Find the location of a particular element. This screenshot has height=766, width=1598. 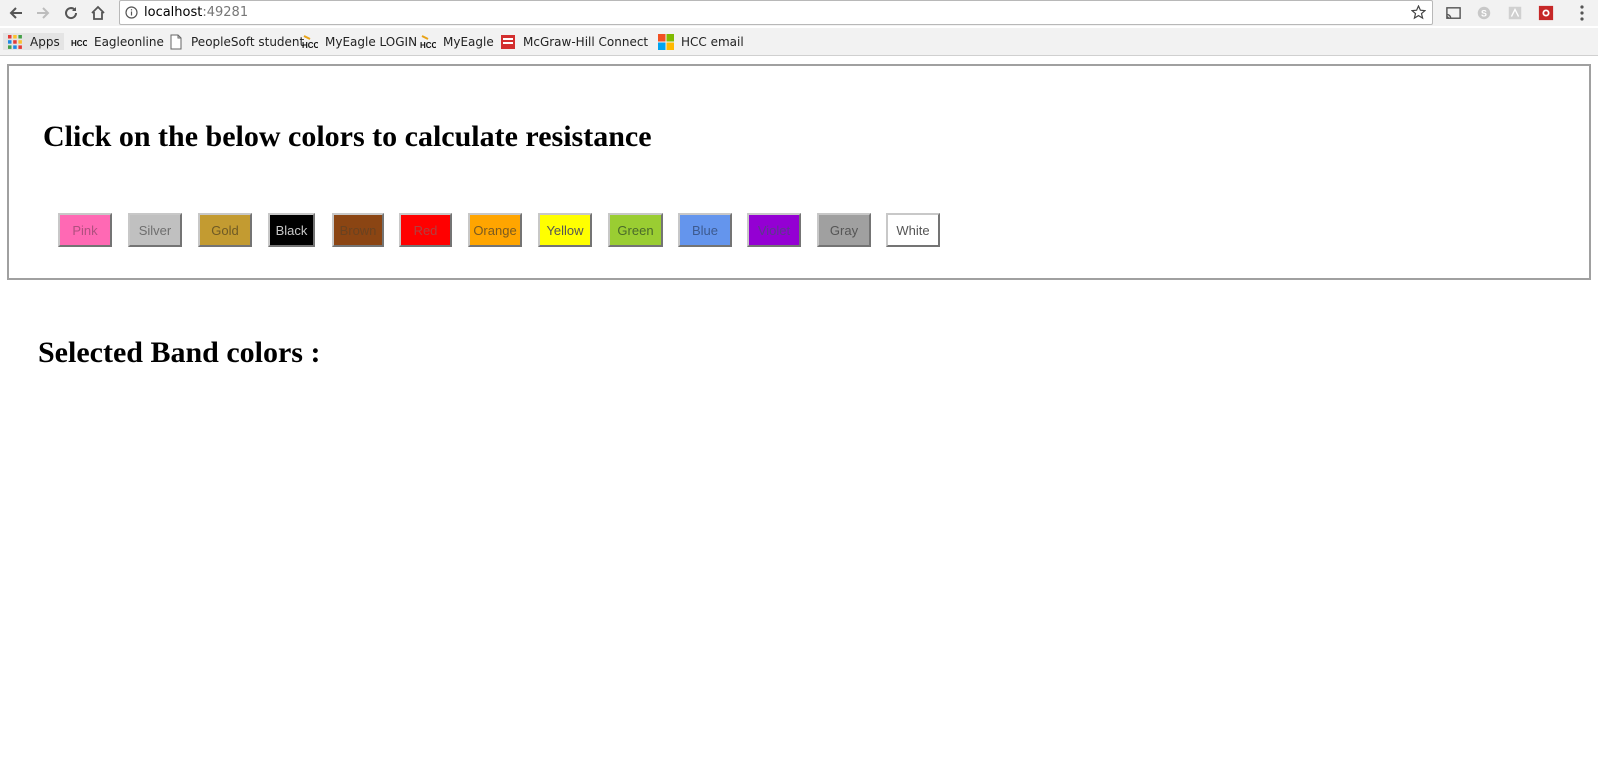

forward-arrow-icon is located at coordinates (43, 13).